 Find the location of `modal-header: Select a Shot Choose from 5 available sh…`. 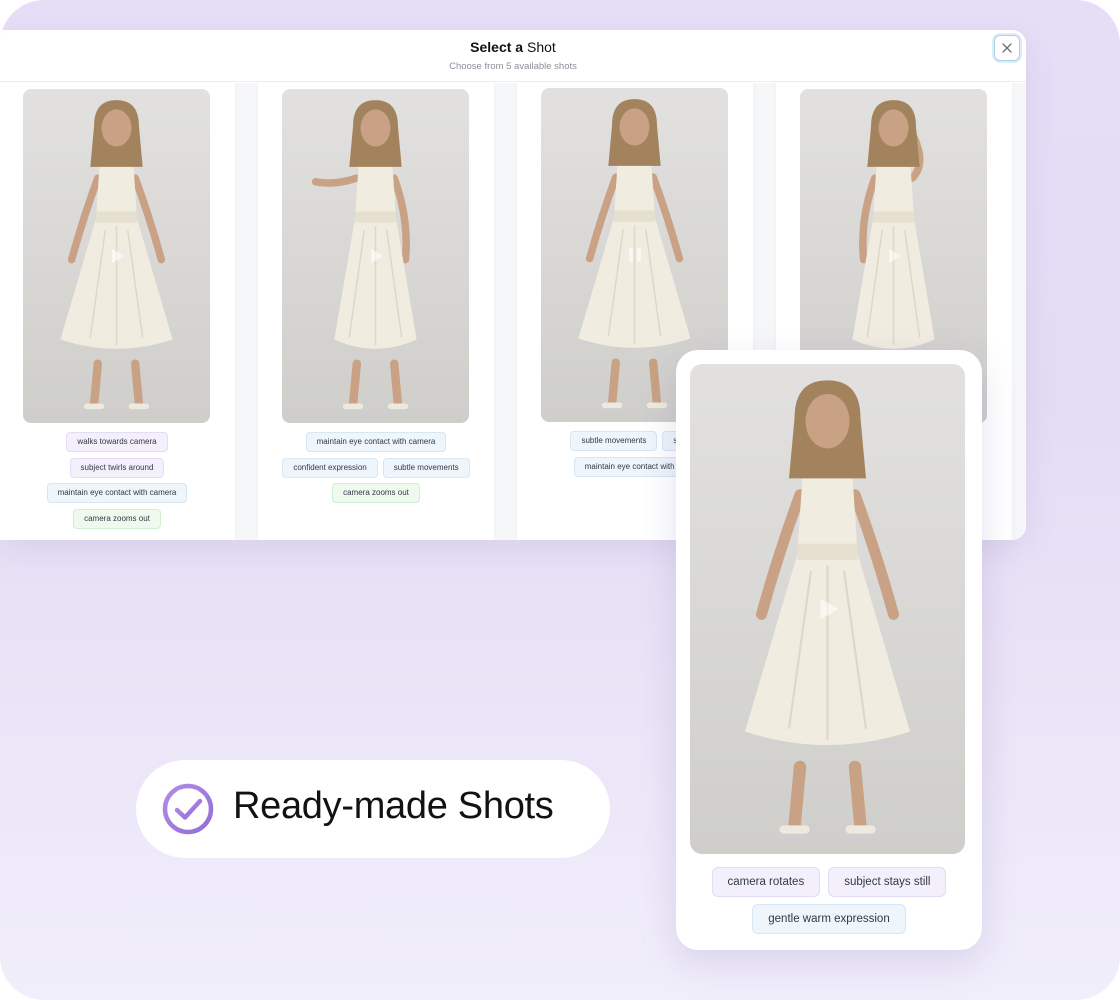

modal-header: Select a Shot Choose from 5 available sh… is located at coordinates (513, 56).